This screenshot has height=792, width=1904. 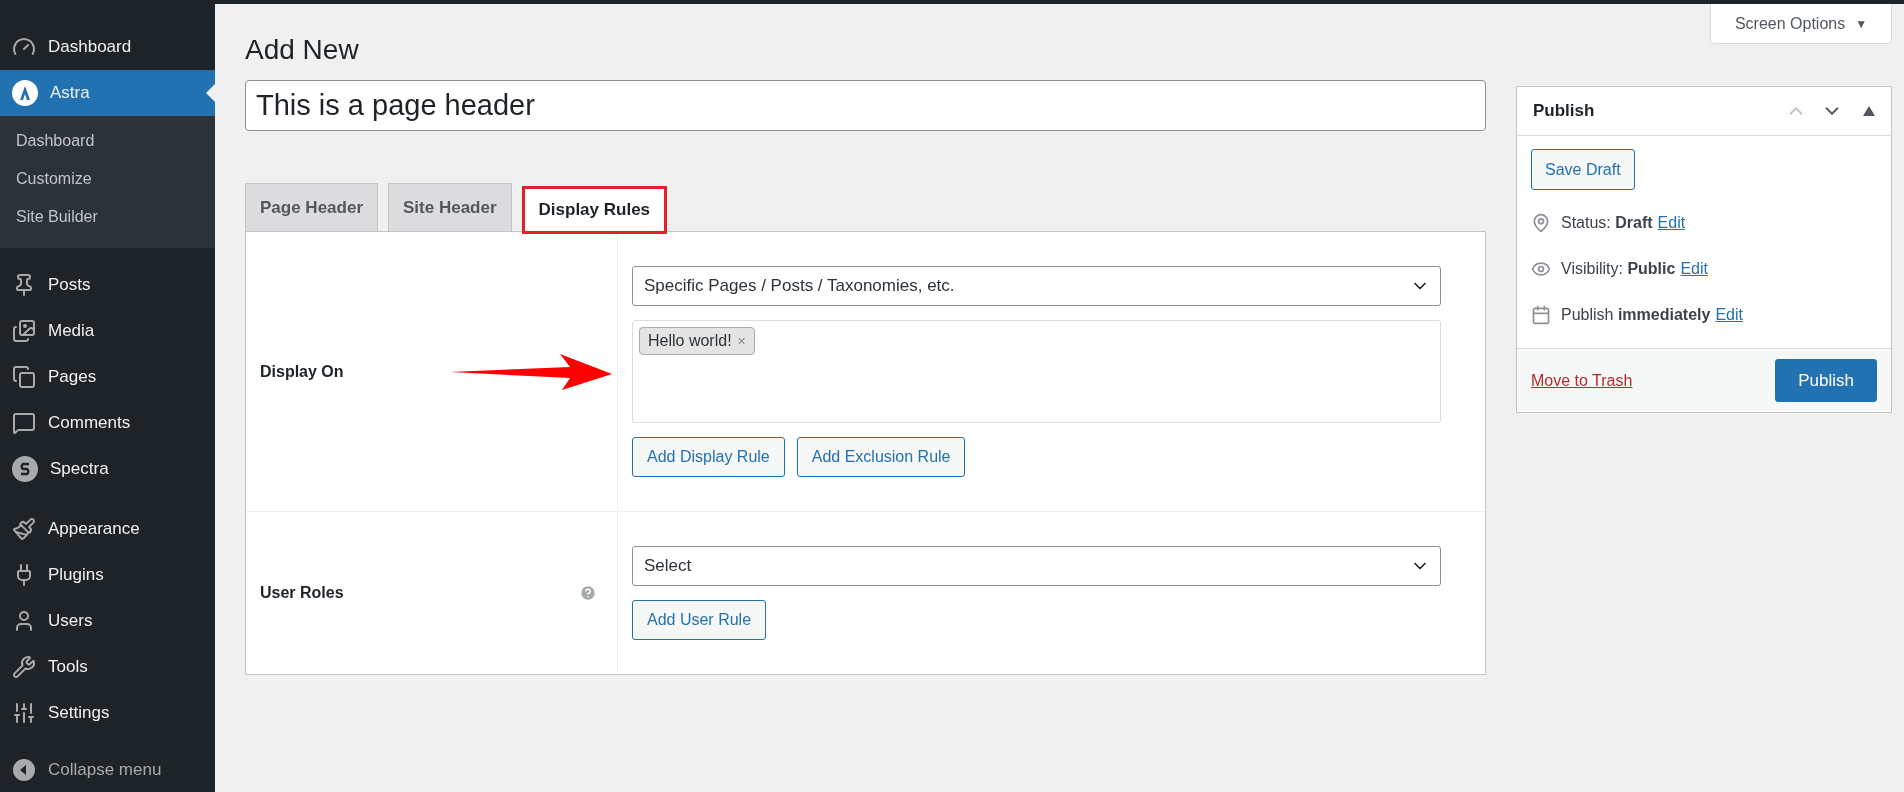 What do you see at coordinates (76, 575) in the screenshot?
I see `menu-label: Plugins` at bounding box center [76, 575].